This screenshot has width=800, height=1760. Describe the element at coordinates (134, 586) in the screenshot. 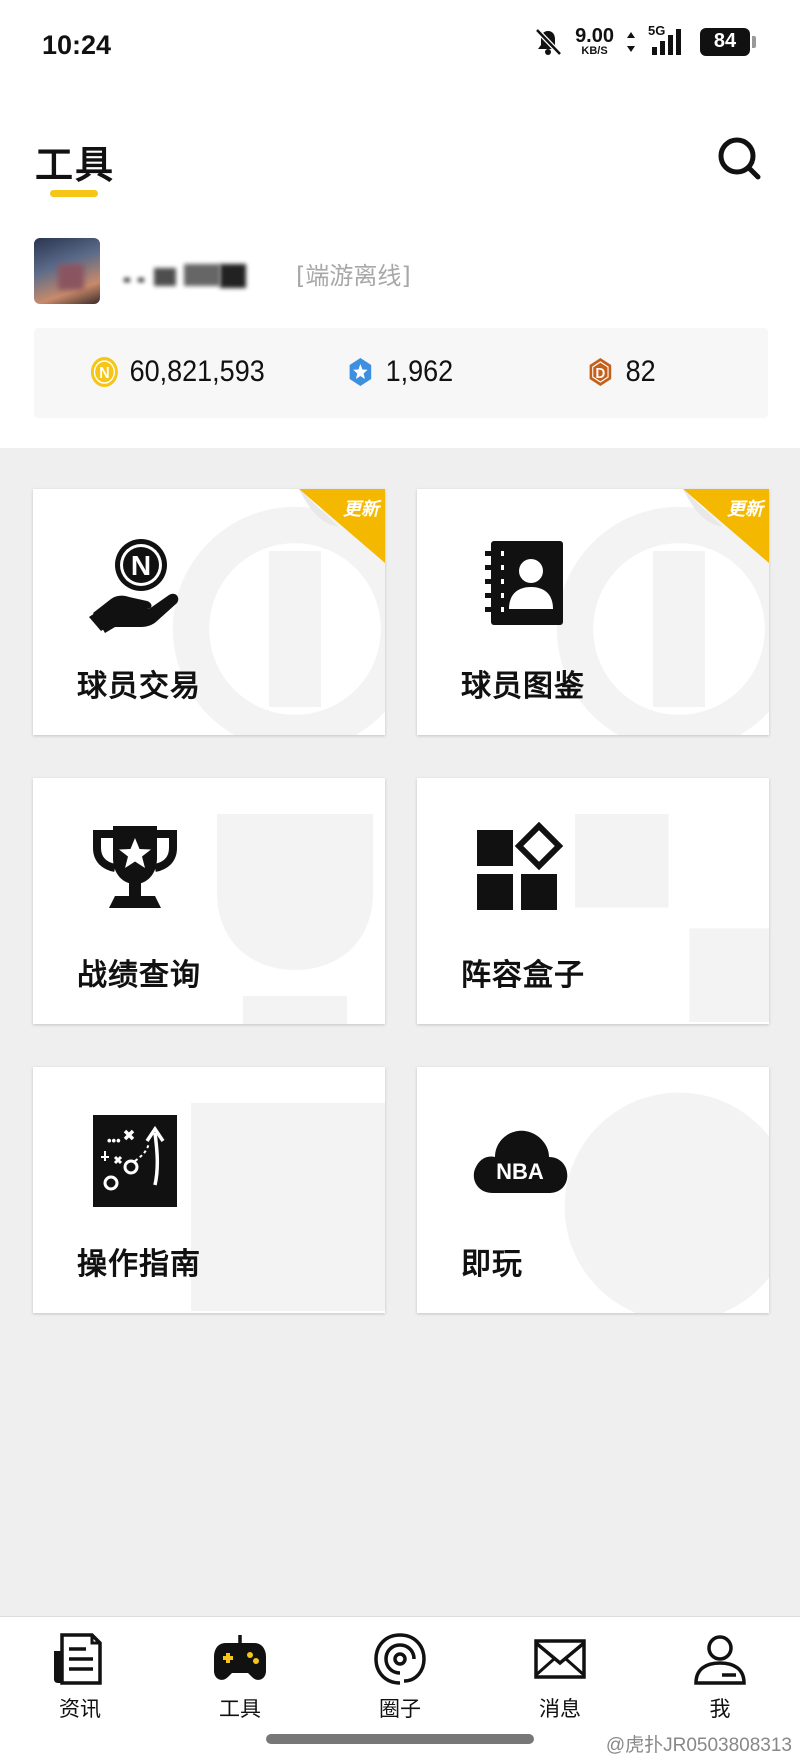

I see `hand-coin-icon: N` at that location.